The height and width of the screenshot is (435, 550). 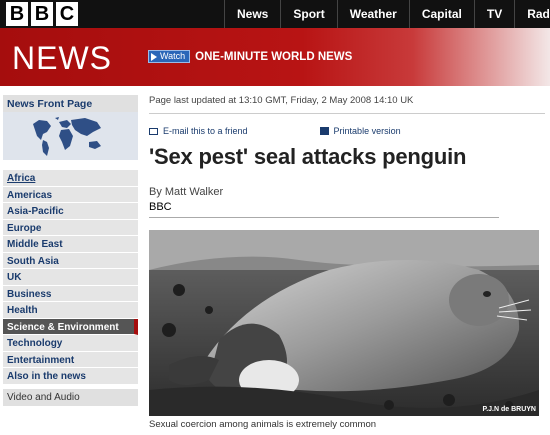 I want to click on news-title: NEWS, so click(x=62, y=58).